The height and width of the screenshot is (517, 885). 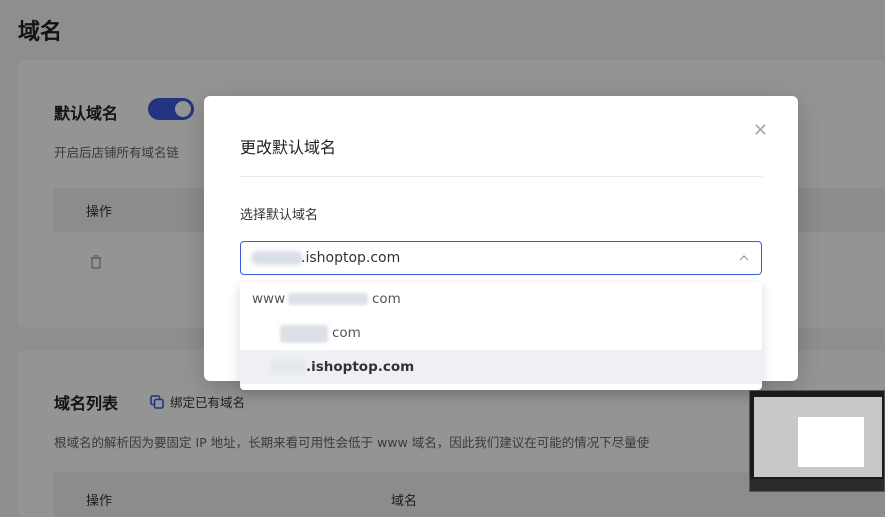 I want to click on screen-thumbnail, so click(x=817, y=441).